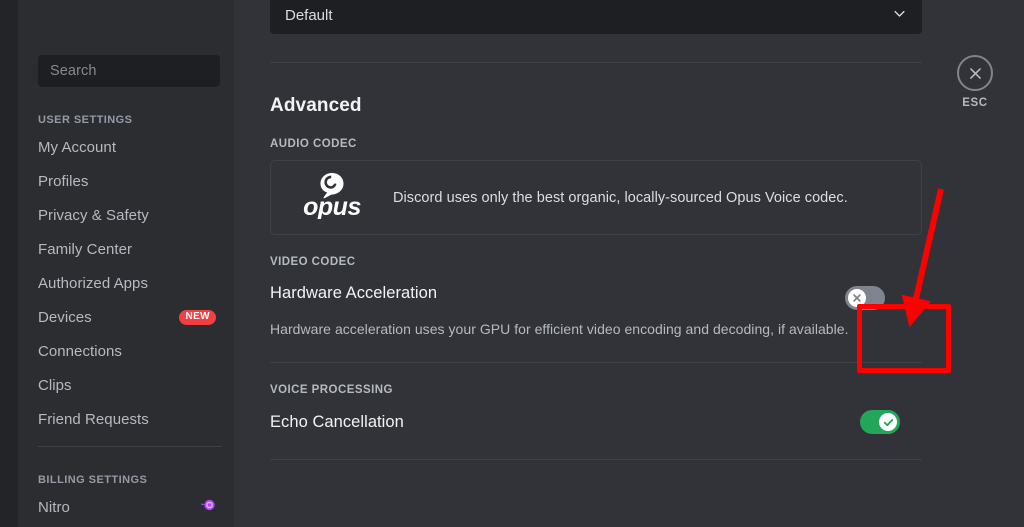  I want to click on left-rail, so click(9, 263).